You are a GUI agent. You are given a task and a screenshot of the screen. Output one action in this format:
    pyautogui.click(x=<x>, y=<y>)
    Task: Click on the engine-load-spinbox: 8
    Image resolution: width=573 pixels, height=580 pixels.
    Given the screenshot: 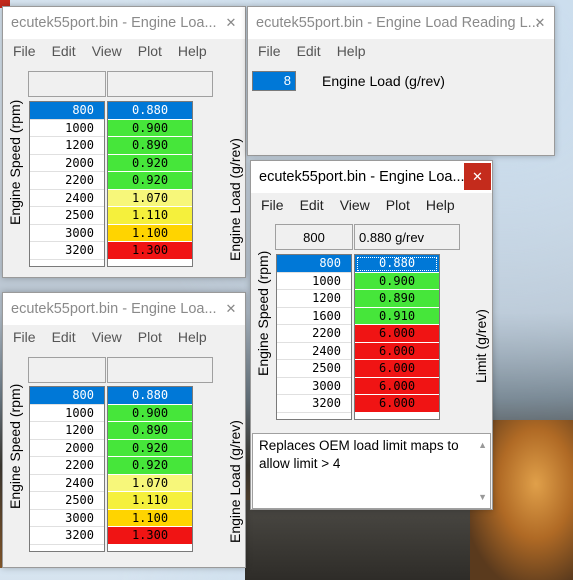 What is the action you would take?
    pyautogui.click(x=274, y=81)
    